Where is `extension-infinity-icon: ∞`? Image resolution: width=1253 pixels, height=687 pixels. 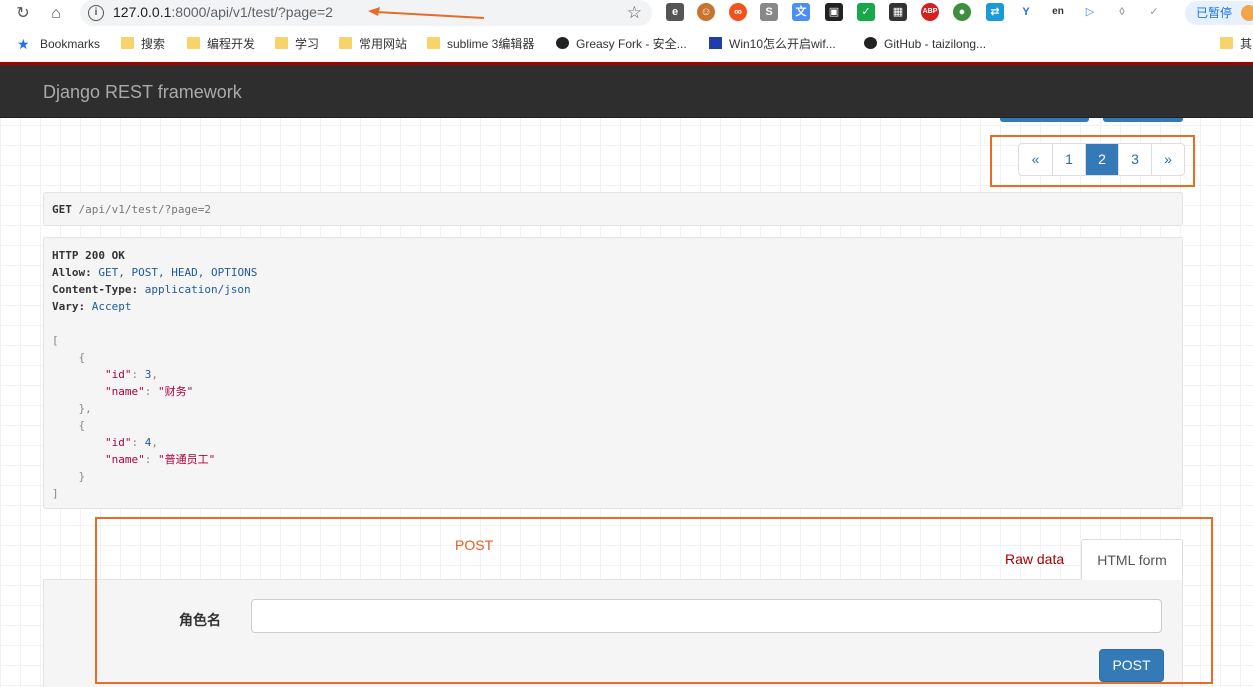 extension-infinity-icon: ∞ is located at coordinates (738, 12).